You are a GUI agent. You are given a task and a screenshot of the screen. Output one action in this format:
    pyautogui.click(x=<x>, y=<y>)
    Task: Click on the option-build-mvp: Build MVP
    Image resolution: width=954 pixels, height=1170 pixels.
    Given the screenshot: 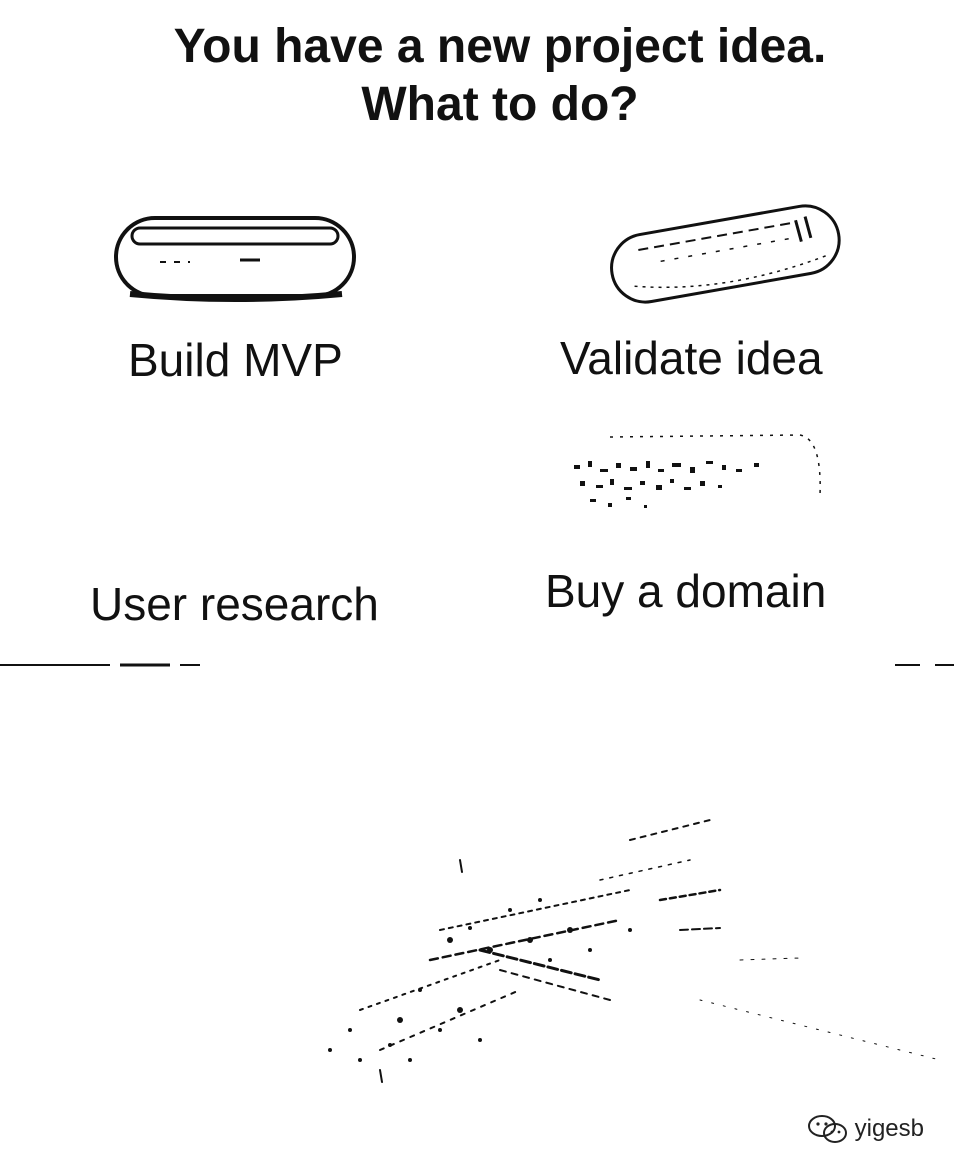 What is the action you would take?
    pyautogui.click(x=235, y=360)
    